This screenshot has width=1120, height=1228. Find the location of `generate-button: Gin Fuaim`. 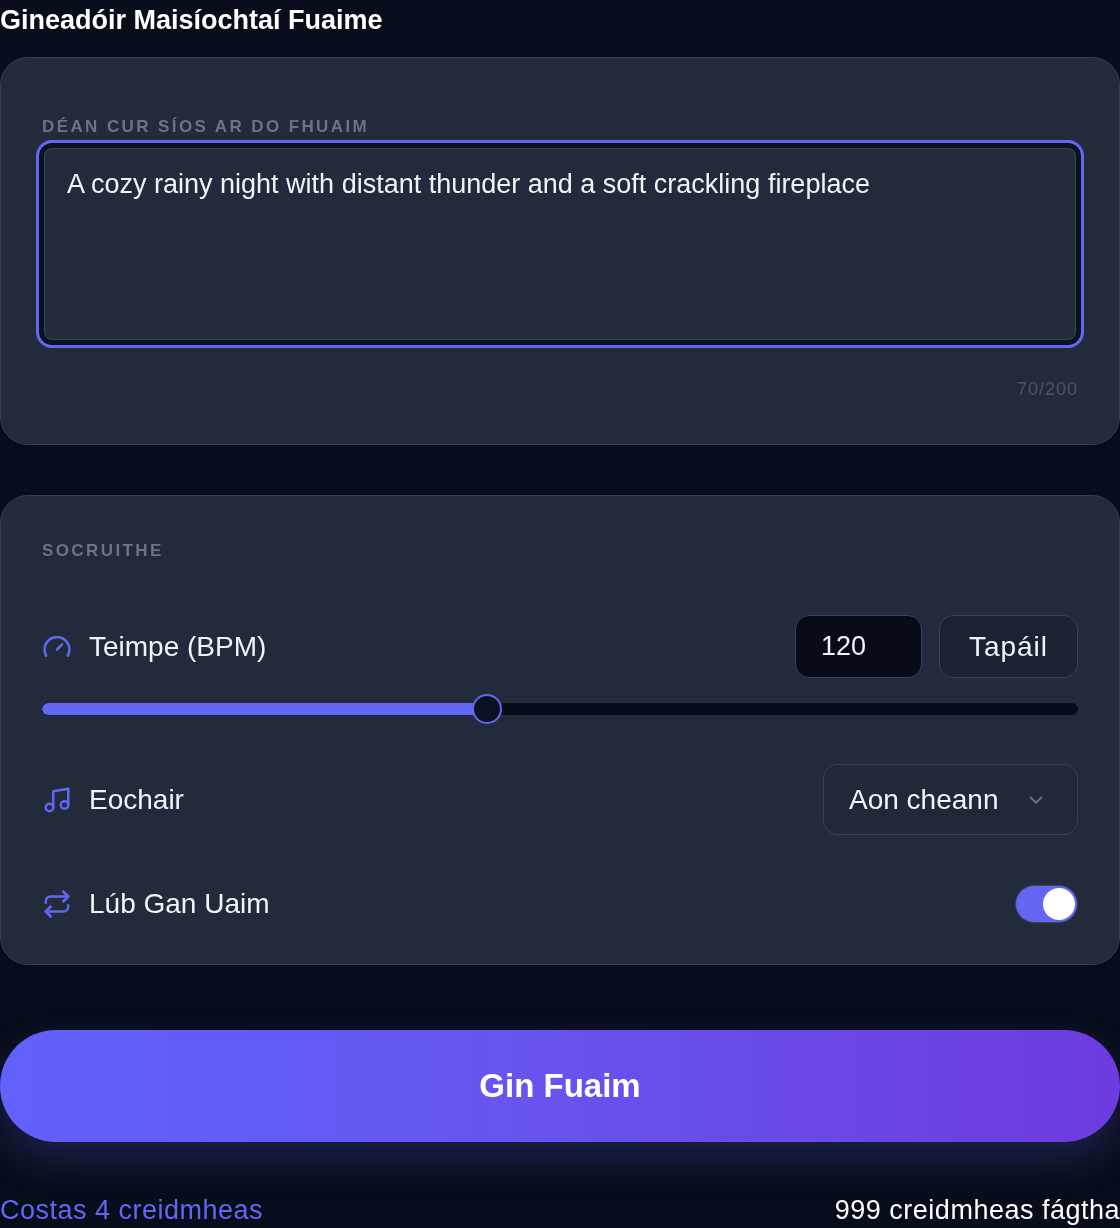

generate-button: Gin Fuaim is located at coordinates (560, 1086).